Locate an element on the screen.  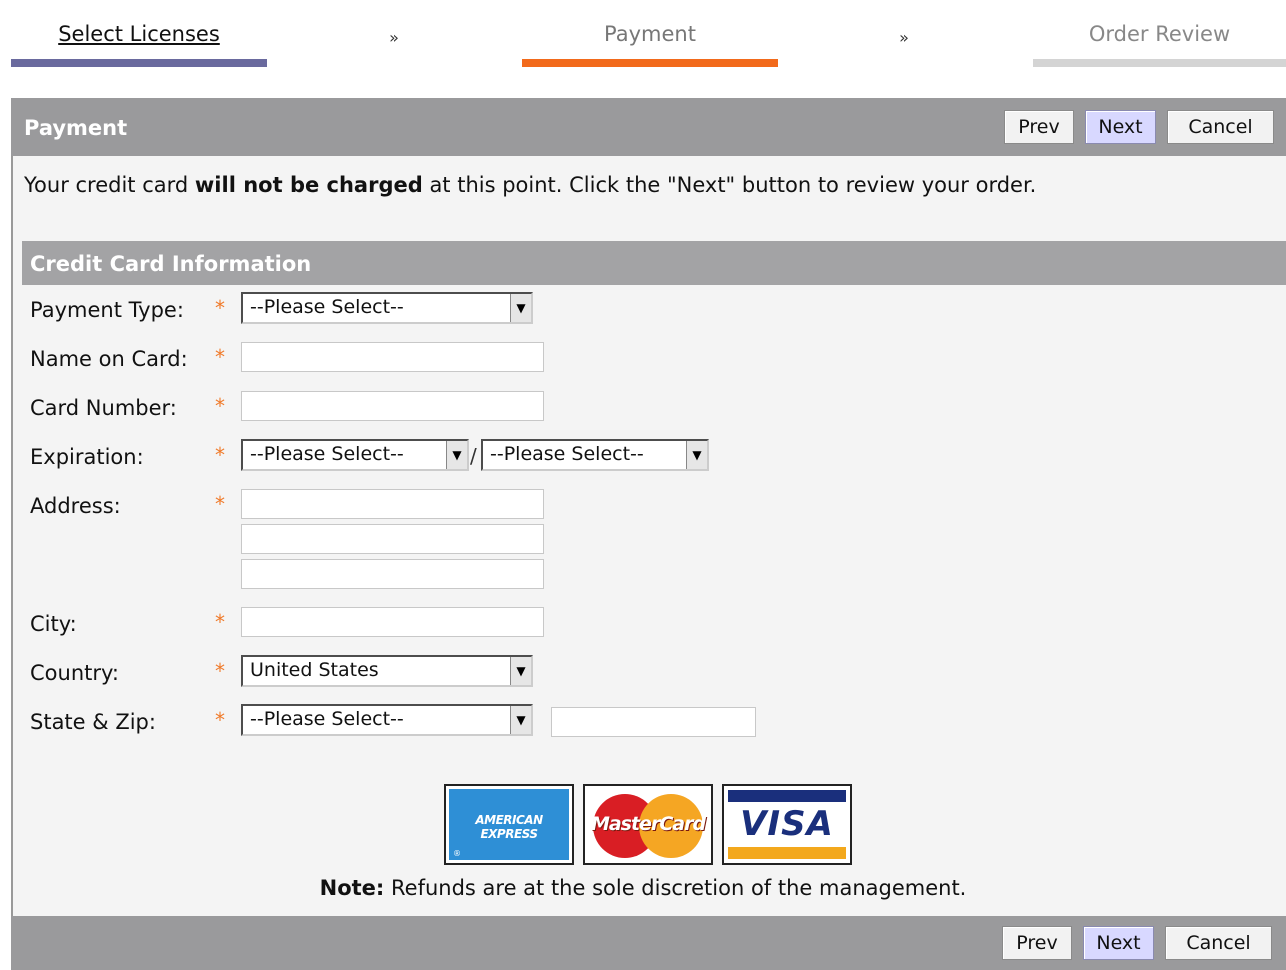
zip-field is located at coordinates (653, 722).